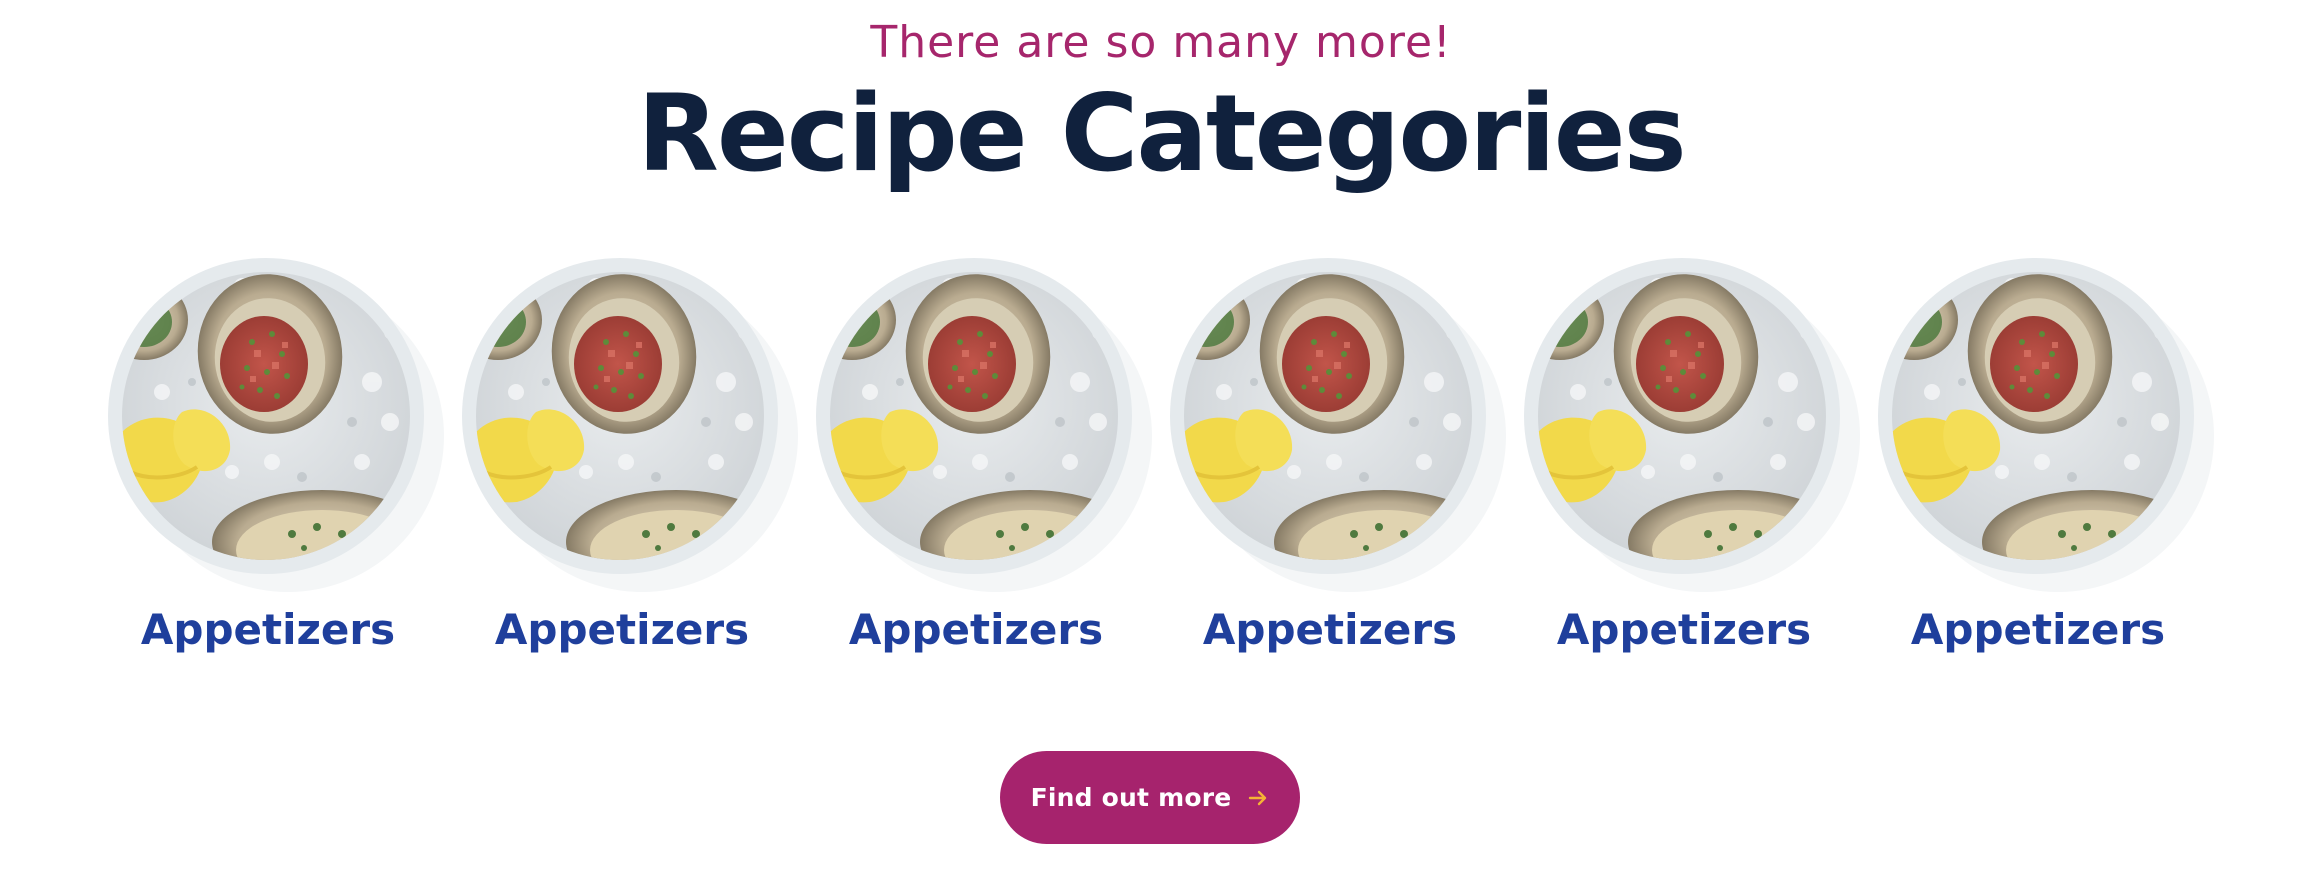  What do you see at coordinates (1162, 133) in the screenshot?
I see `section-heading: Recipe Categories` at bounding box center [1162, 133].